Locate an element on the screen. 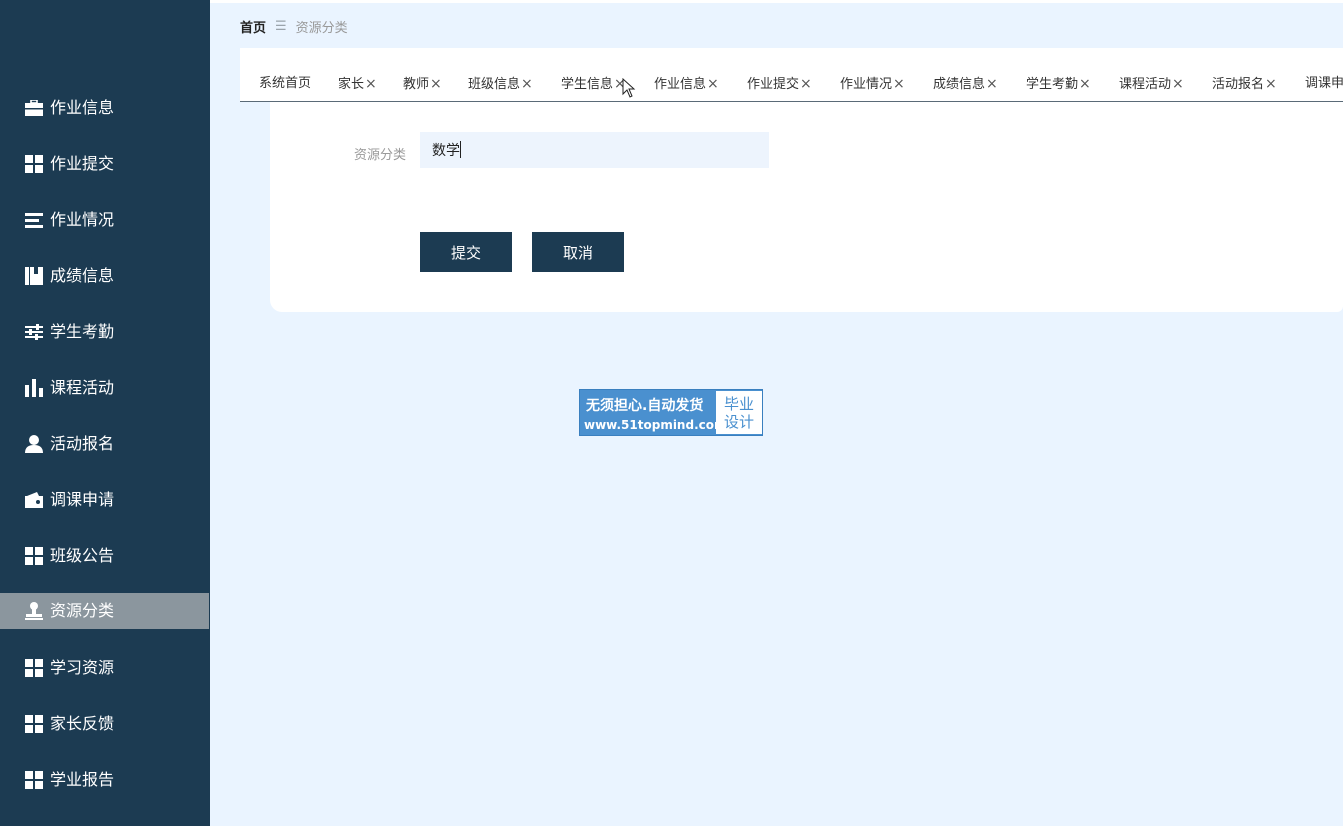  user-icon is located at coordinates (34, 444).